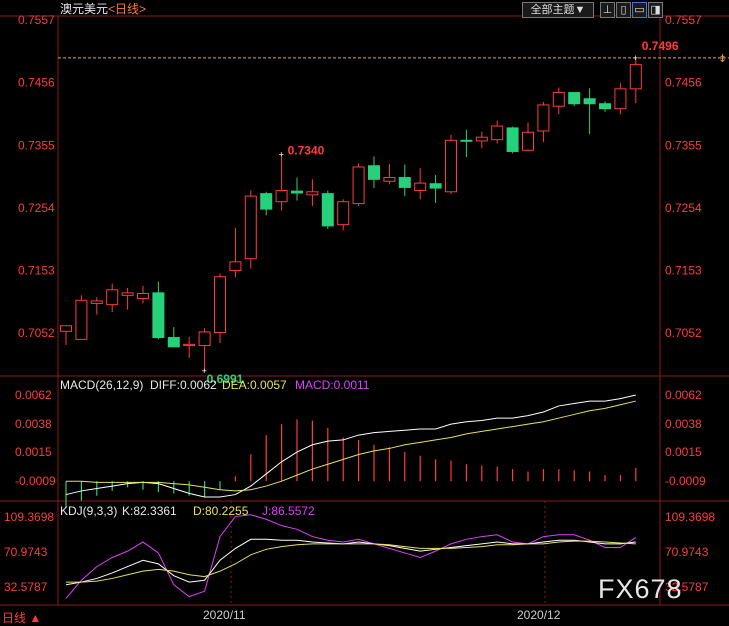  Describe the element at coordinates (722, 59) in the screenshot. I see `last-price-marker: ⇟` at that location.